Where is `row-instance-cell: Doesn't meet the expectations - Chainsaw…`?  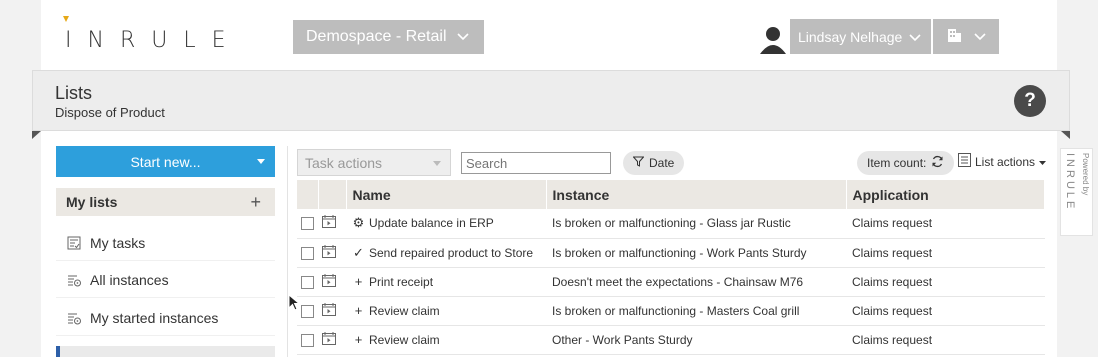 row-instance-cell: Doesn't meet the expectations - Chainsaw… is located at coordinates (696, 282).